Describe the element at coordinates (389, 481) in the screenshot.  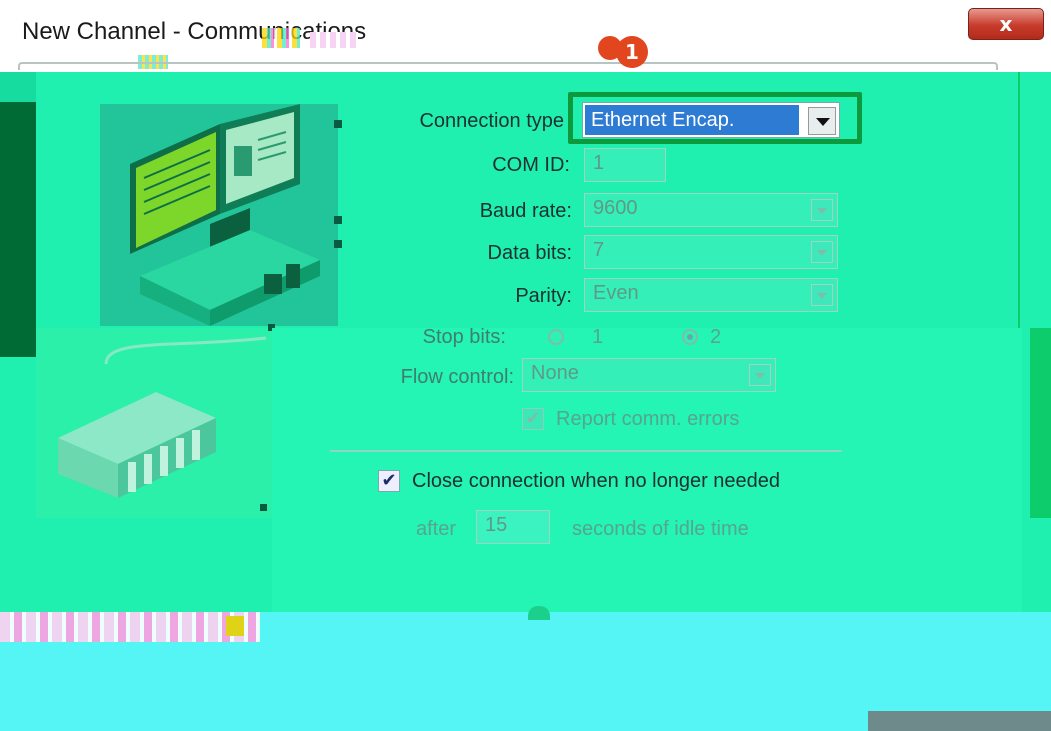
I see `close-connection-checkbox: ✔` at that location.